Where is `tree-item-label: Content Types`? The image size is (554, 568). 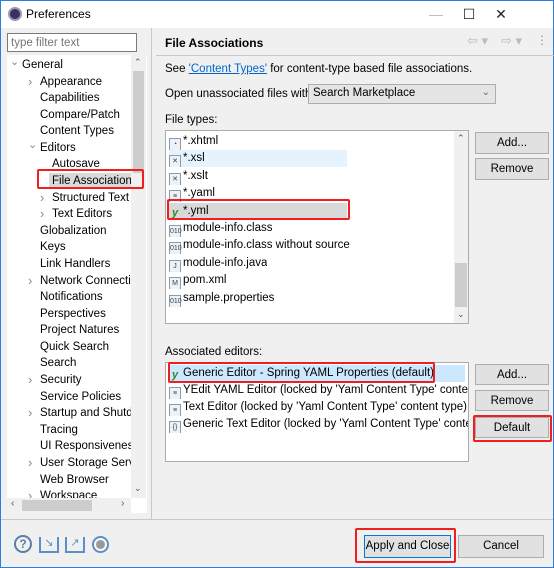 tree-item-label: Content Types is located at coordinates (77, 131).